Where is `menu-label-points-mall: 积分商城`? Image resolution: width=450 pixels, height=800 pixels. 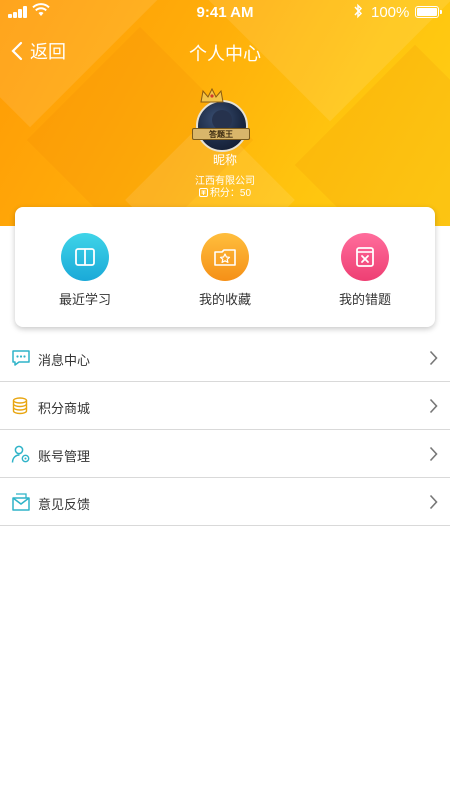
menu-label-points-mall: 积分商城 is located at coordinates (64, 408).